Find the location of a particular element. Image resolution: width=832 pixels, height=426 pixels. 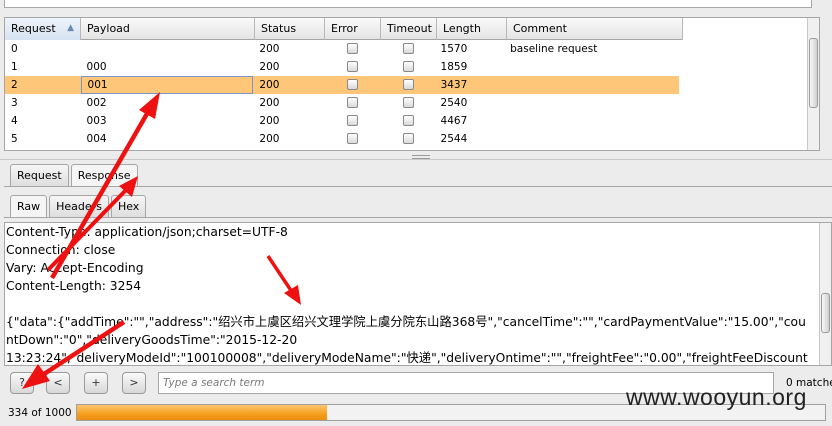

response-scrollbar-thumb is located at coordinates (825, 313).